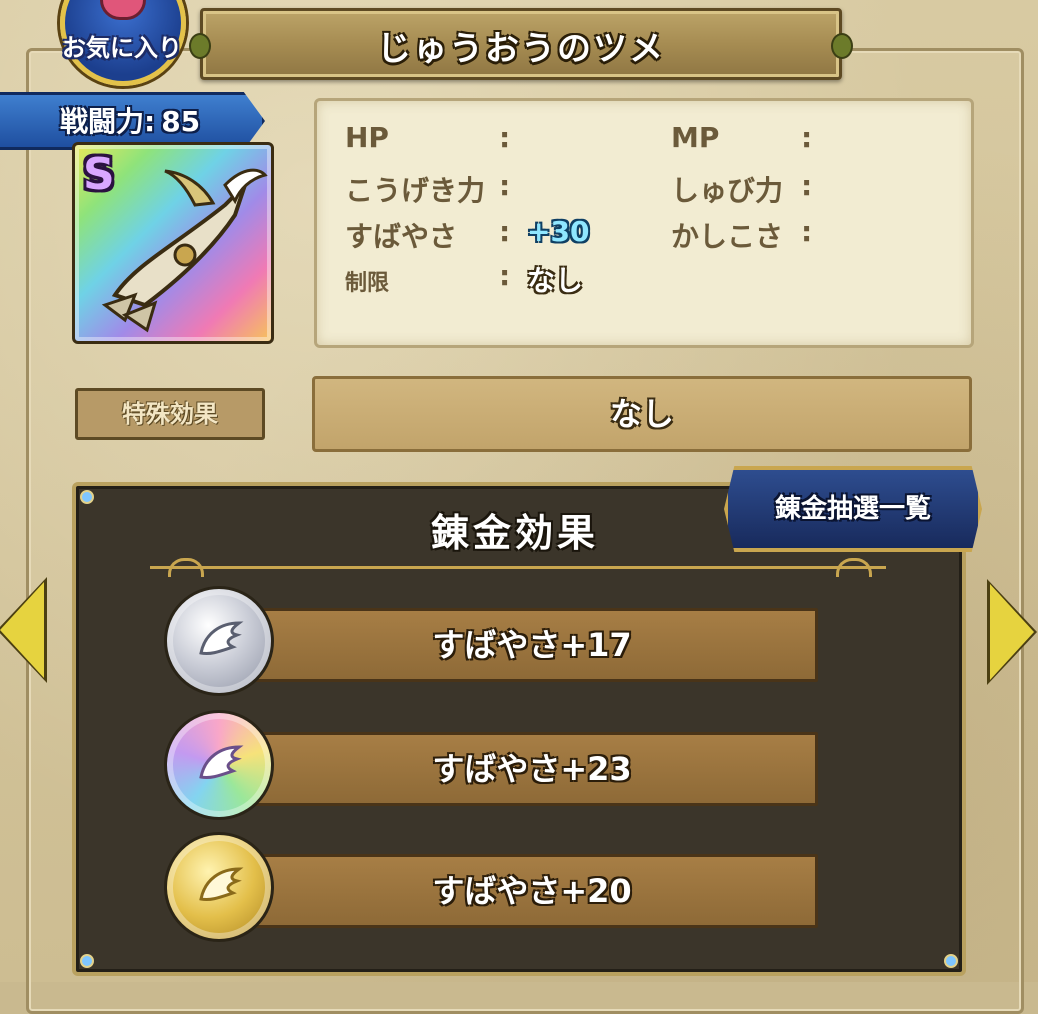 This screenshot has height=1014, width=1038. What do you see at coordinates (558, 231) in the screenshot?
I see `speed-value: +30` at bounding box center [558, 231].